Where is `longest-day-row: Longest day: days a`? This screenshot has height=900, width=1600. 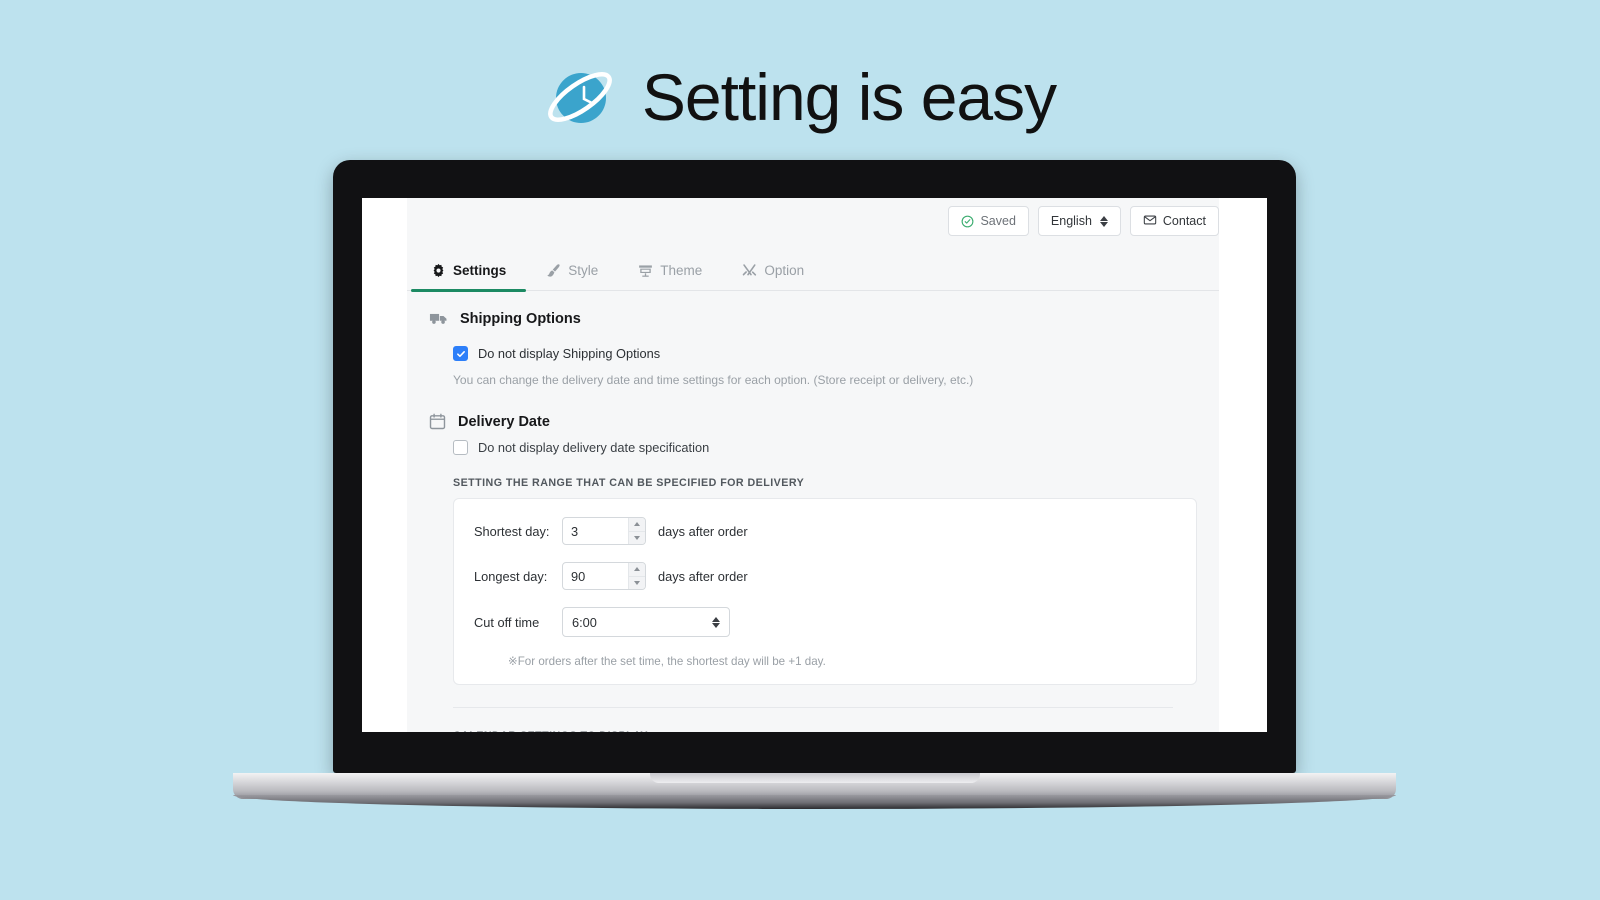 longest-day-row: Longest day: days a is located at coordinates (825, 576).